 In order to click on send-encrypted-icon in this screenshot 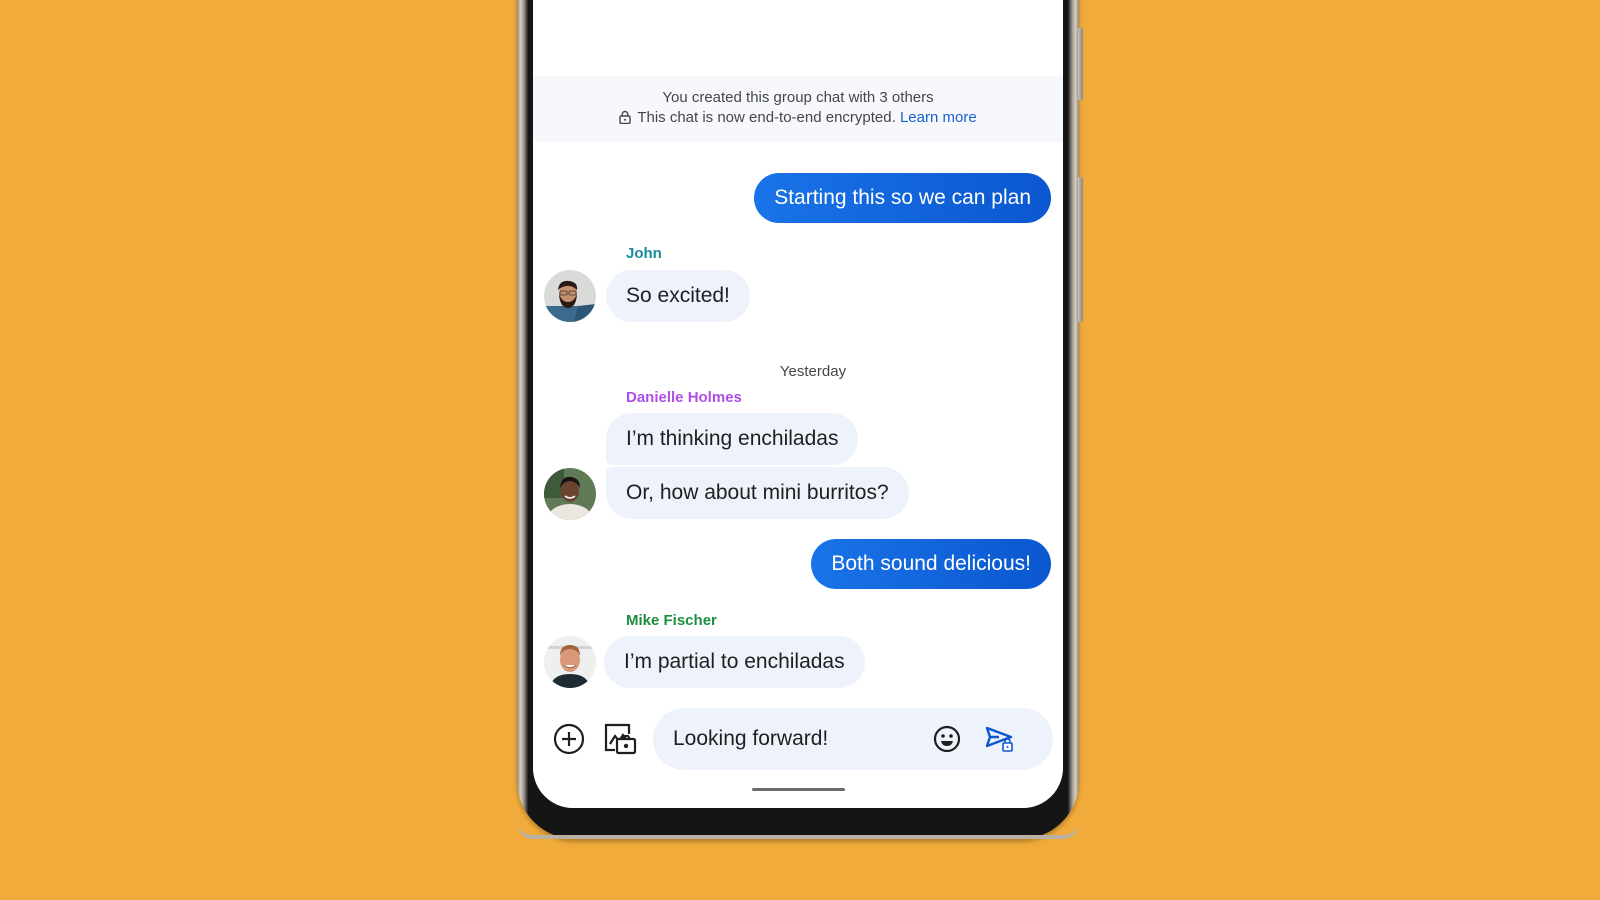, I will do `click(999, 739)`.